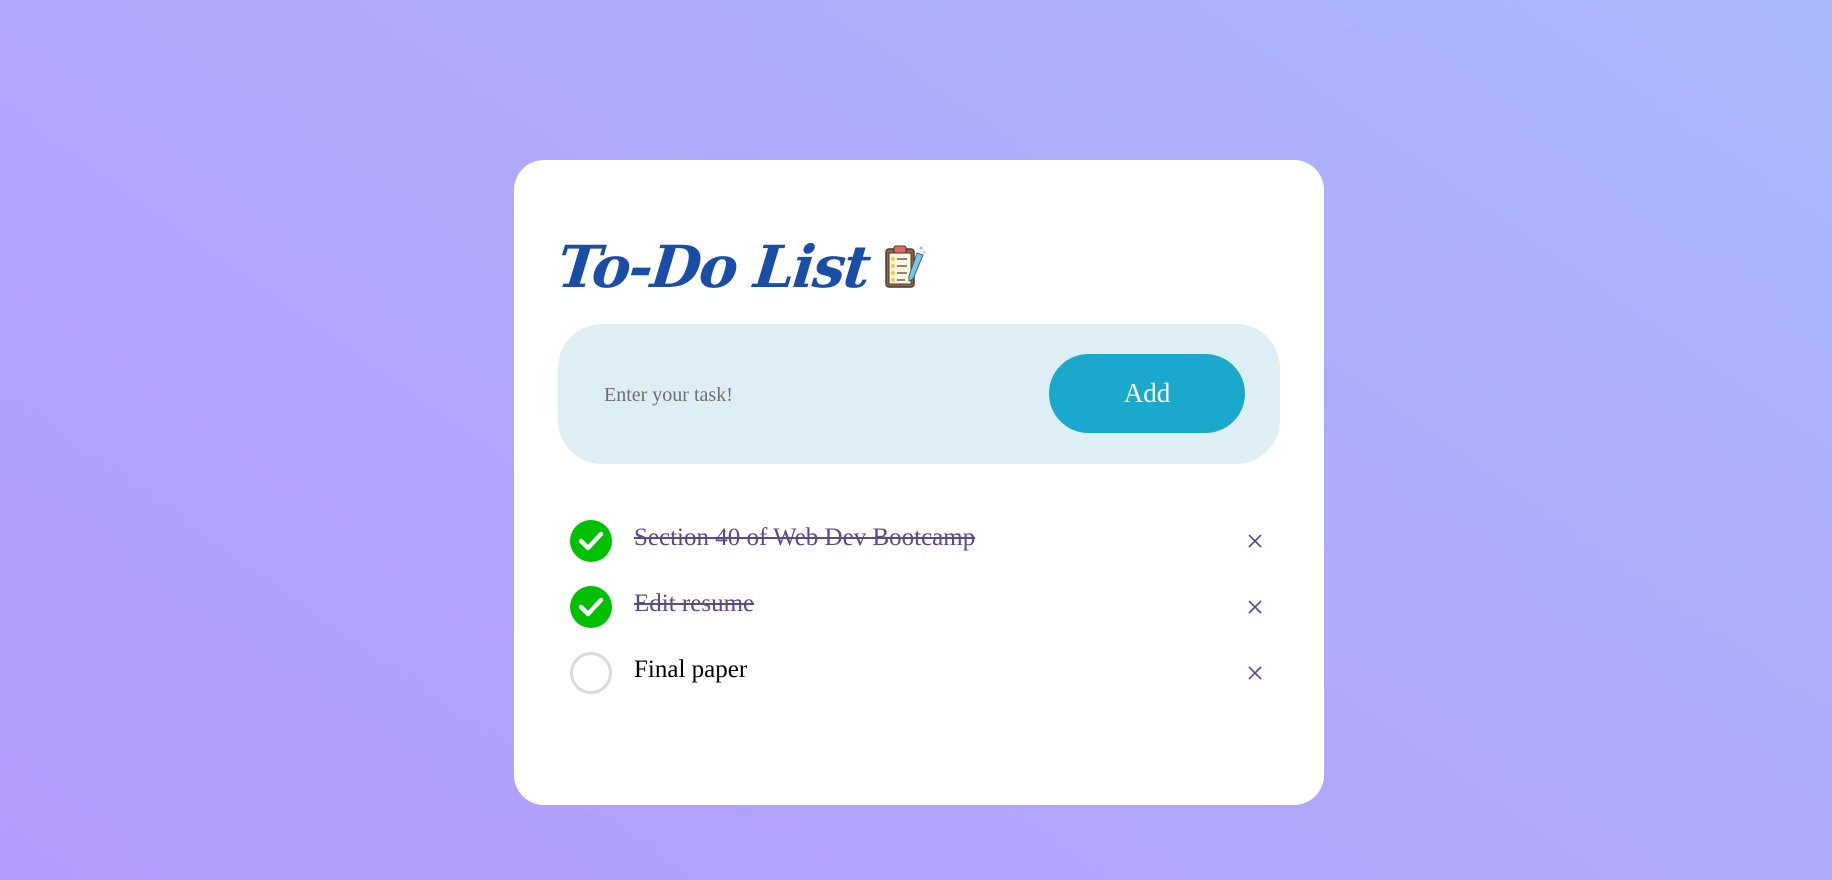 The width and height of the screenshot is (1832, 880). I want to click on task-text: Final paper, so click(691, 669).